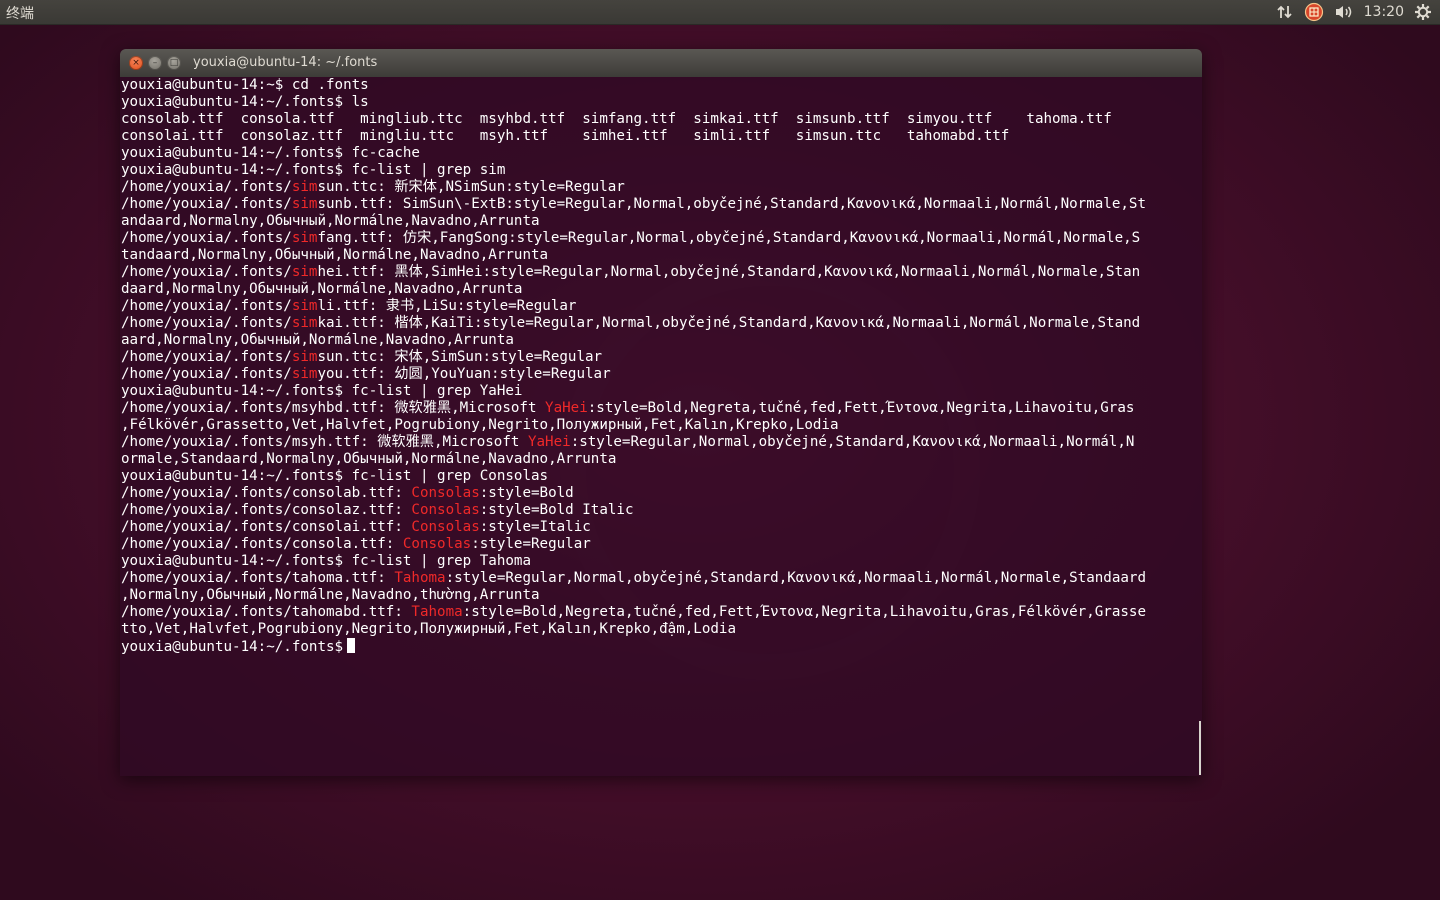 This screenshot has width=1440, height=900. What do you see at coordinates (136, 63) in the screenshot?
I see `close-button: ×` at bounding box center [136, 63].